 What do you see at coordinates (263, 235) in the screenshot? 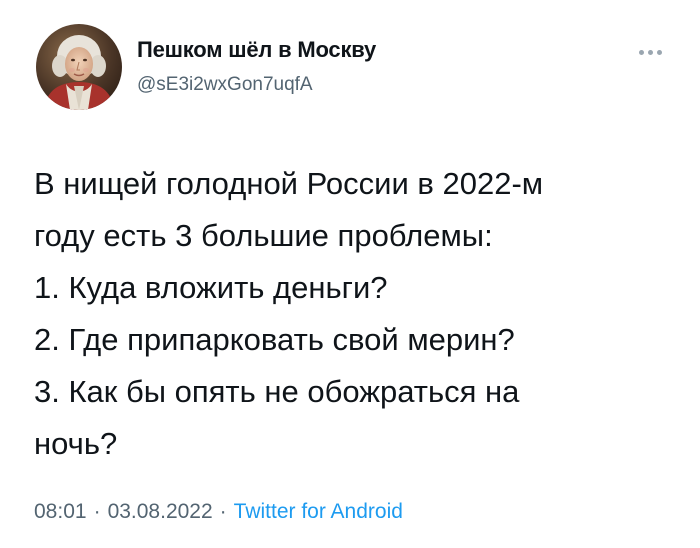
I see `tweet-text-line: году есть 3 большие проблемы:` at bounding box center [263, 235].